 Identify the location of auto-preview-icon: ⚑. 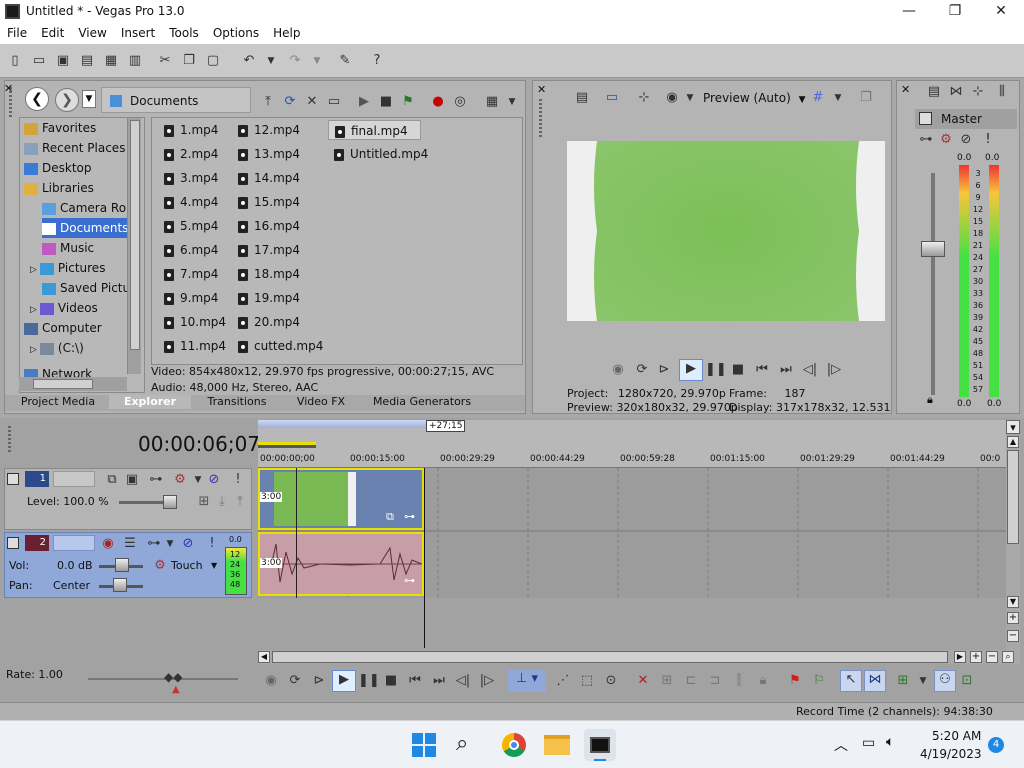
(408, 102).